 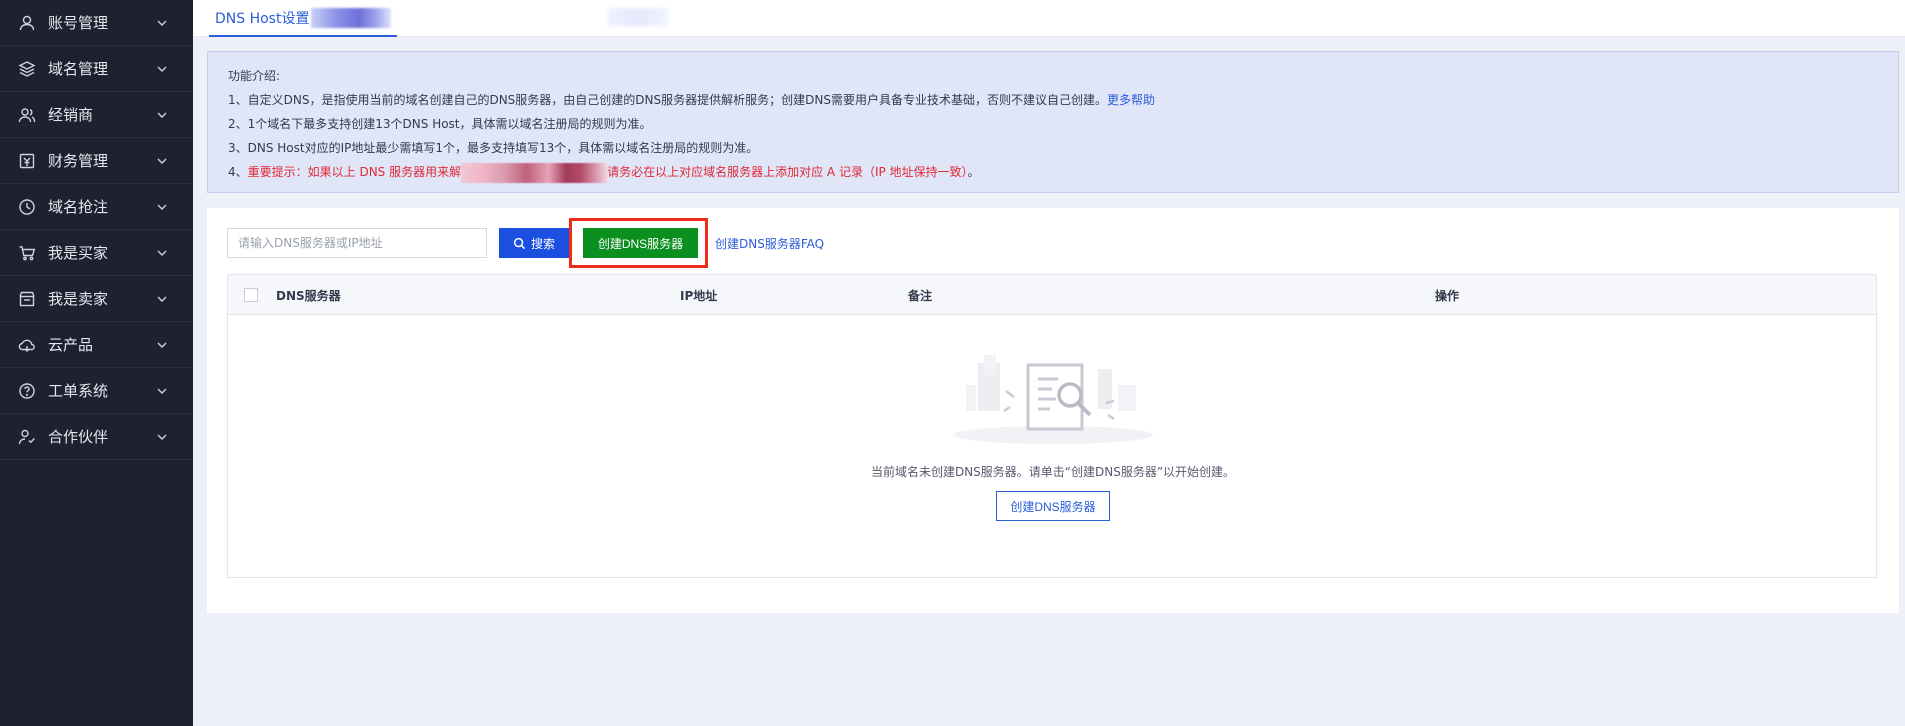 What do you see at coordinates (1447, 296) in the screenshot?
I see `column-header-actions: 操作` at bounding box center [1447, 296].